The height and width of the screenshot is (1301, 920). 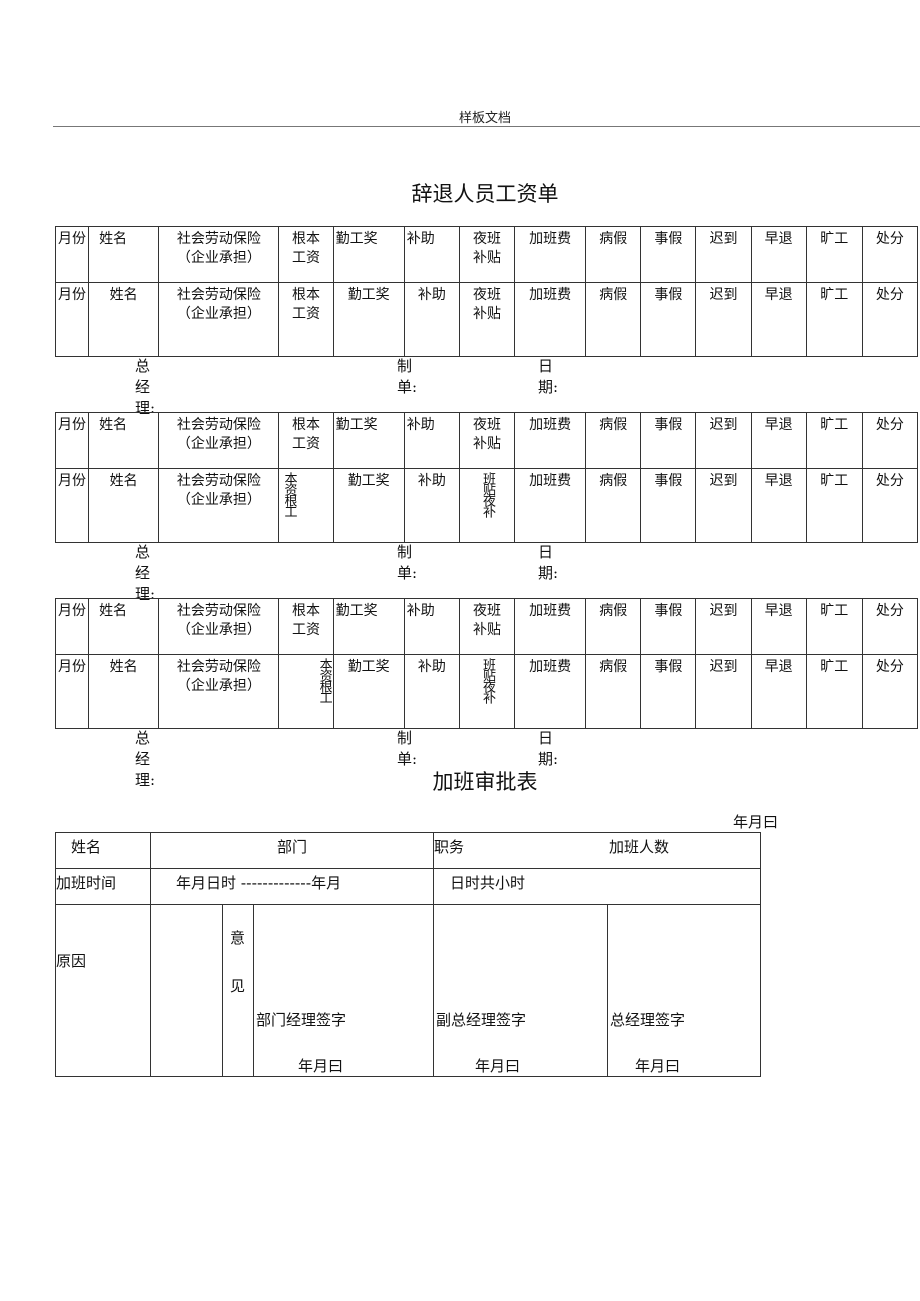 I want to click on time-range-start: 年月日时 -------------年月, so click(x=292, y=886).